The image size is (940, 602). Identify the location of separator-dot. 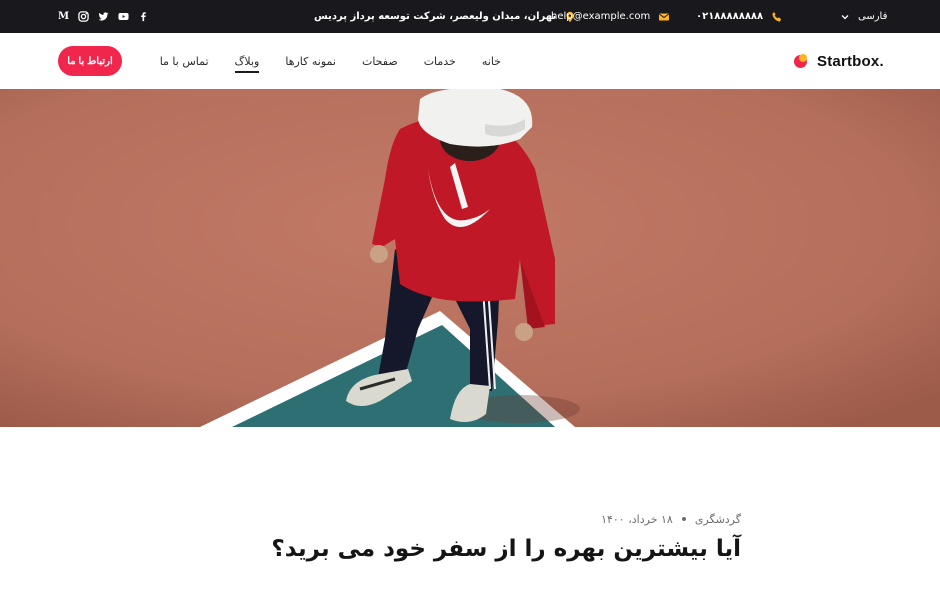
(683, 519).